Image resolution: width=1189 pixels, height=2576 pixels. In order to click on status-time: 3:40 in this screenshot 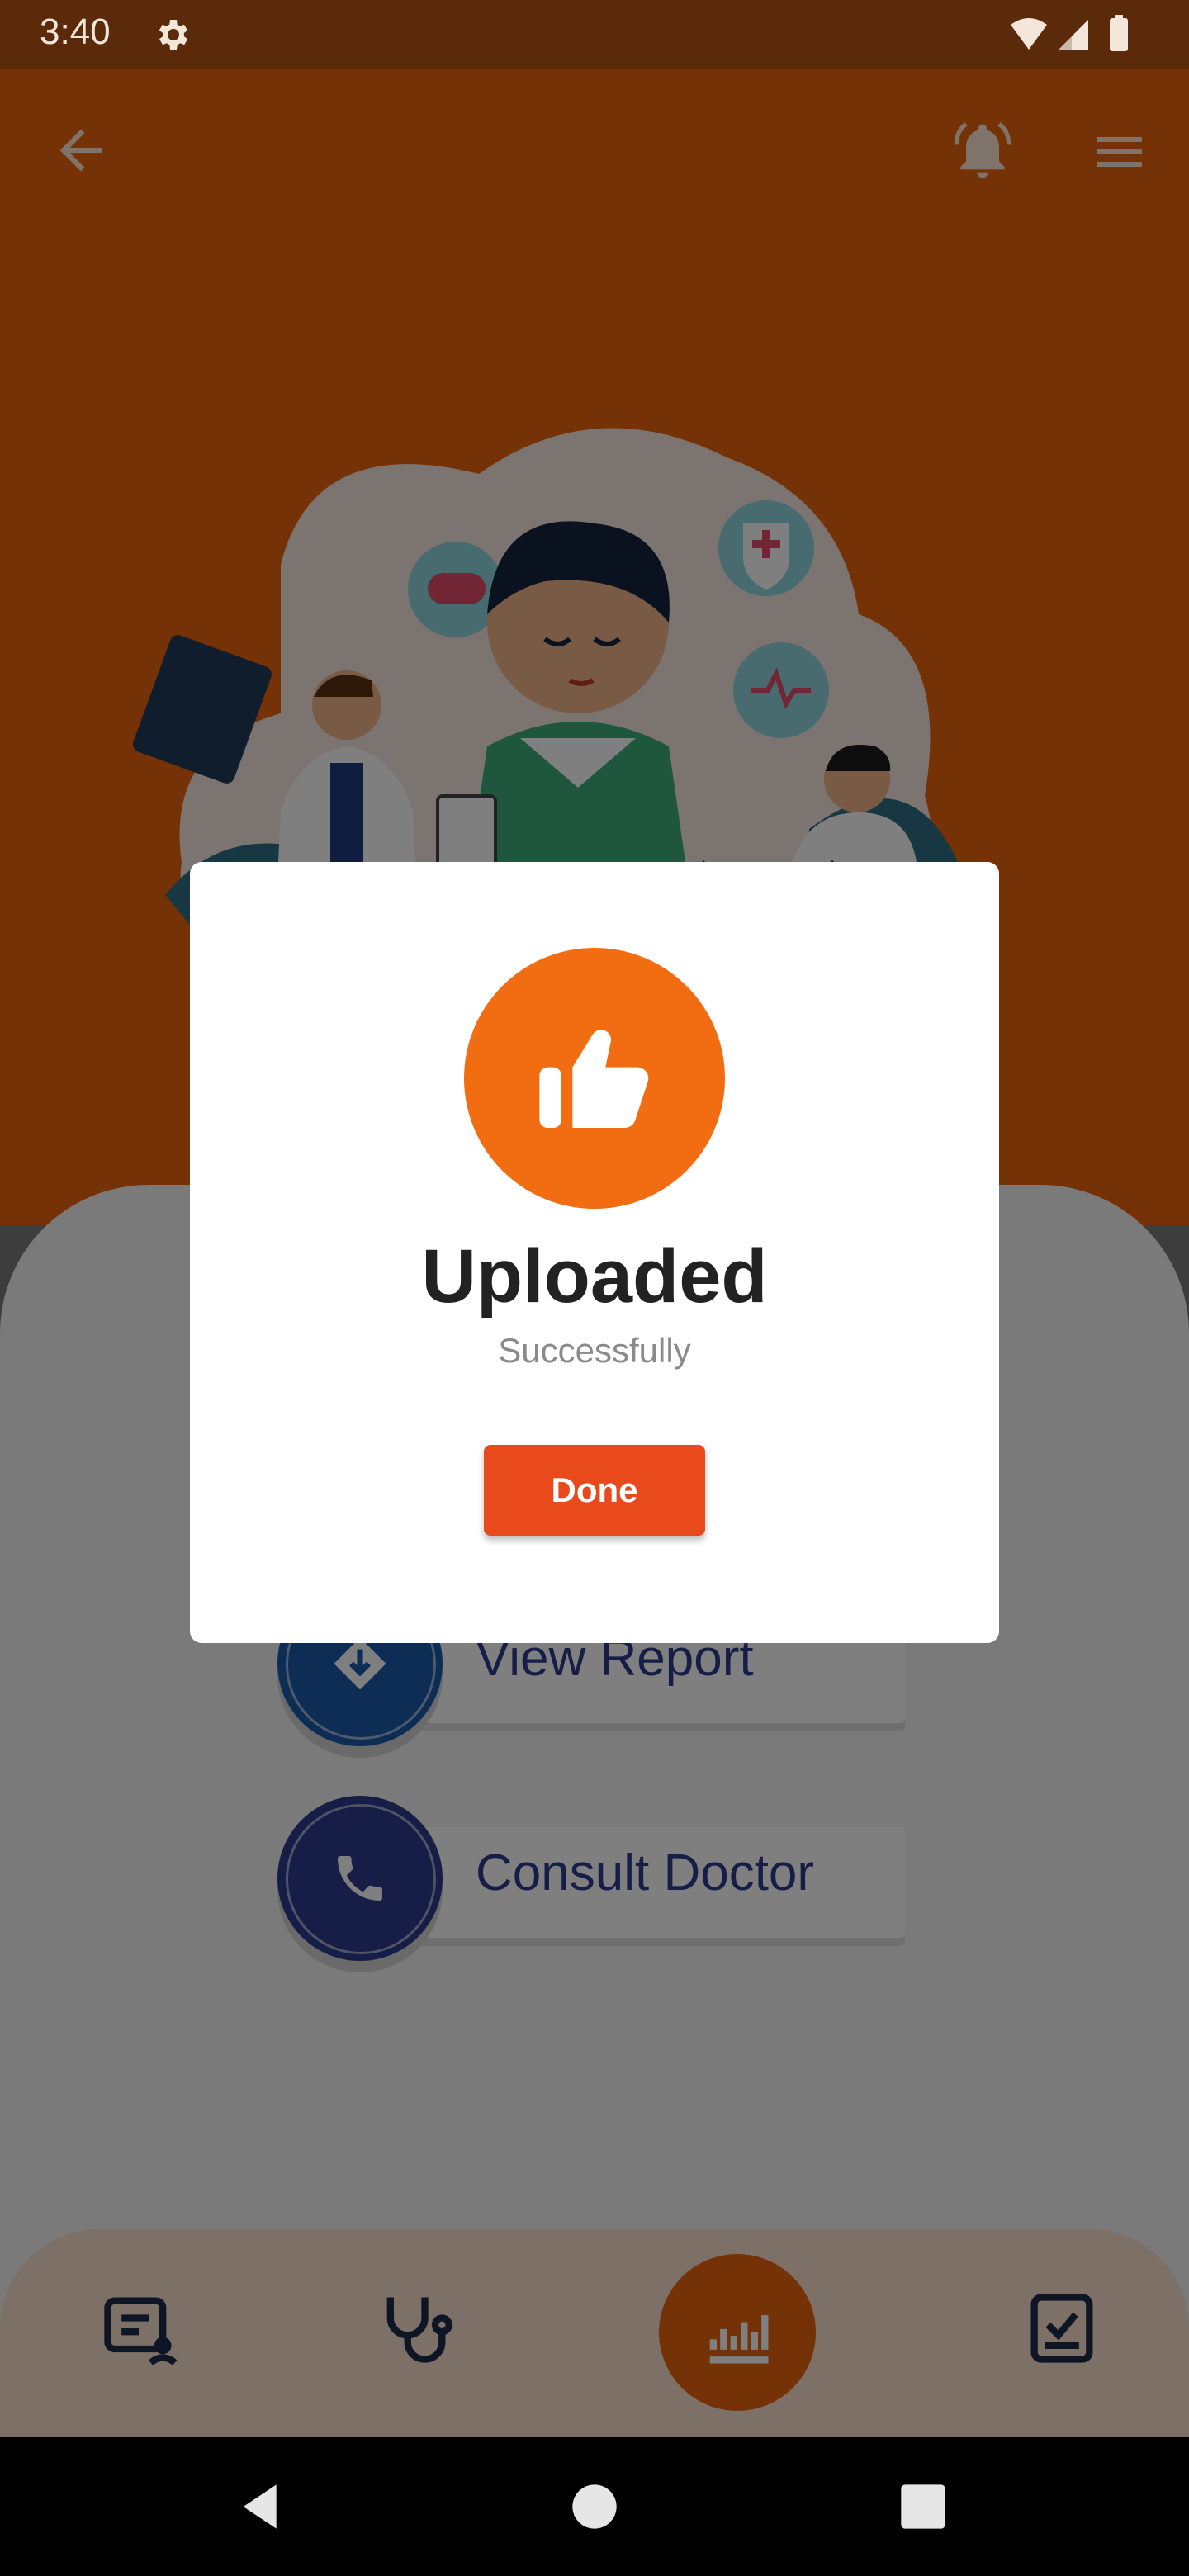, I will do `click(75, 32)`.